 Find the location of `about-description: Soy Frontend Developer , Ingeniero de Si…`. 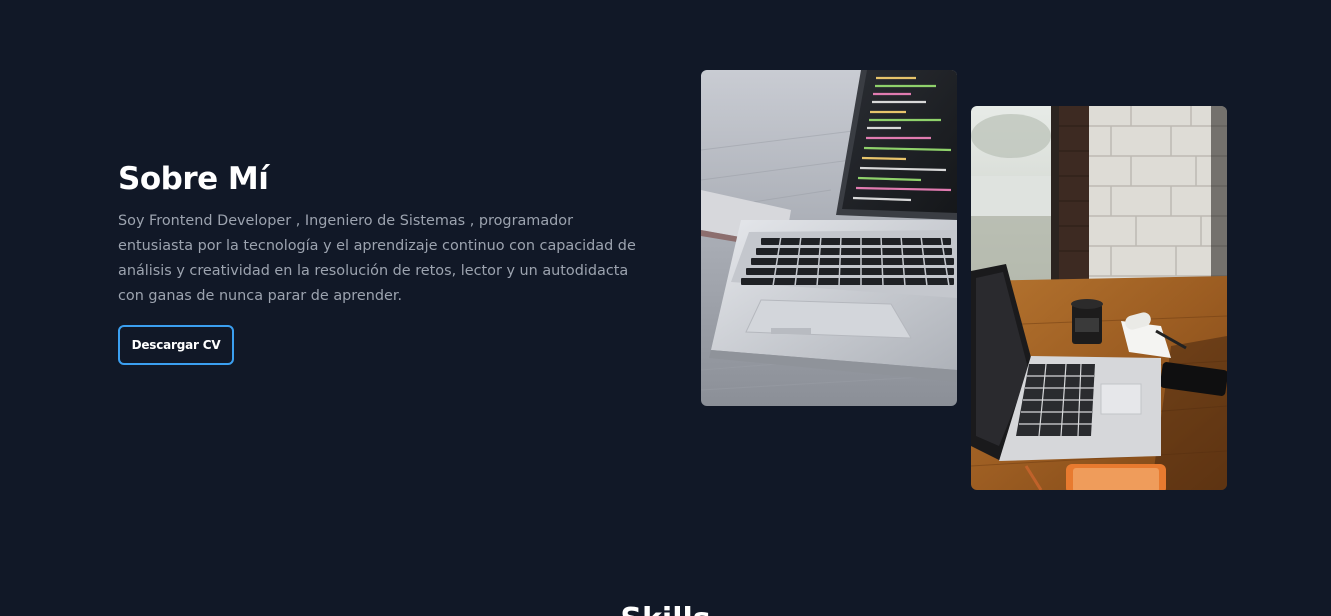

about-description: Soy Frontend Developer , Ingeniero de Si… is located at coordinates (377, 258).